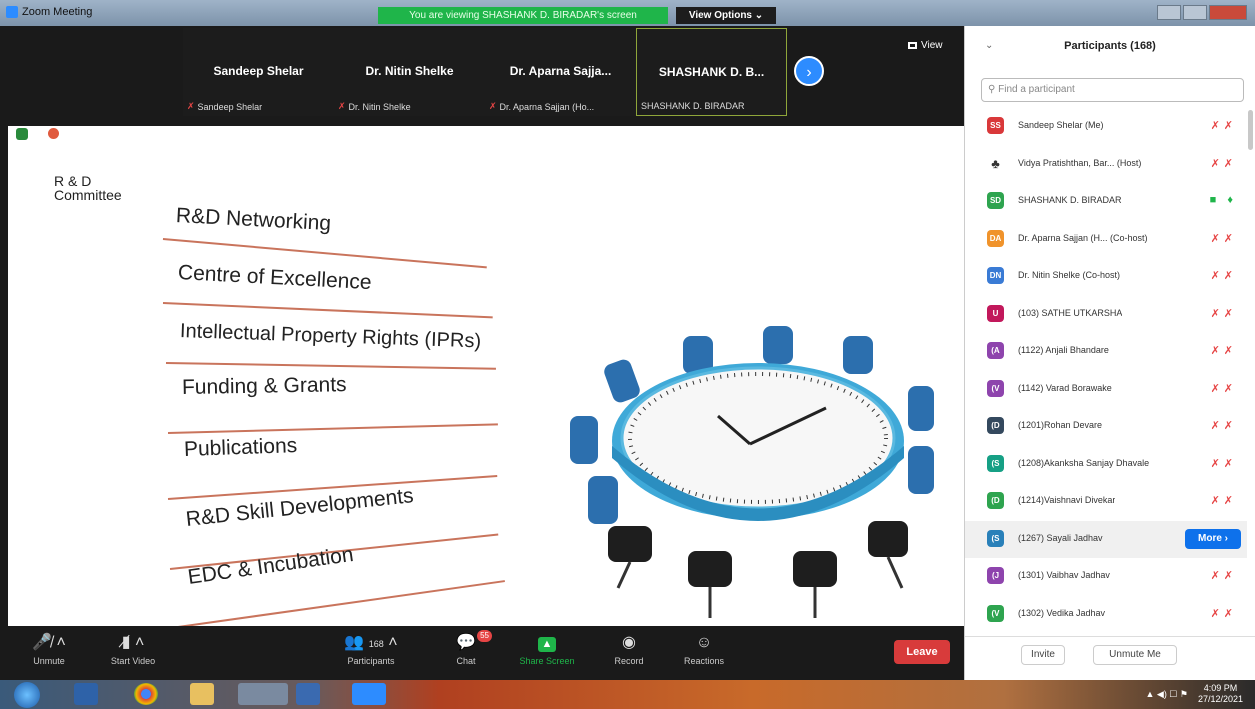 The image size is (1255, 709). What do you see at coordinates (1106, 427) in the screenshot?
I see `participant-row: (D (1201)Rohan Devare ✗✗` at bounding box center [1106, 427].